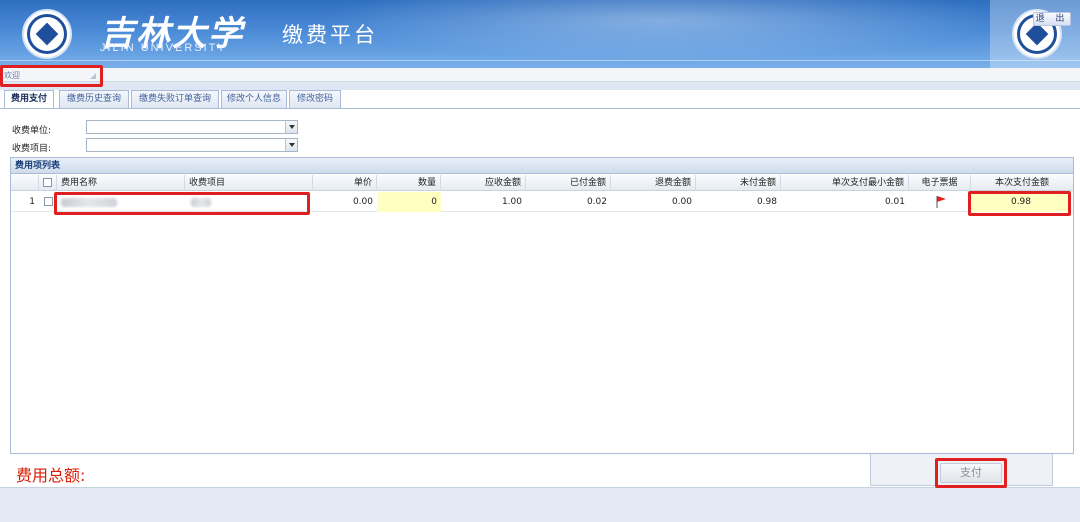 This screenshot has height=522, width=1080. I want to click on select-all-checkbox, so click(47, 182).